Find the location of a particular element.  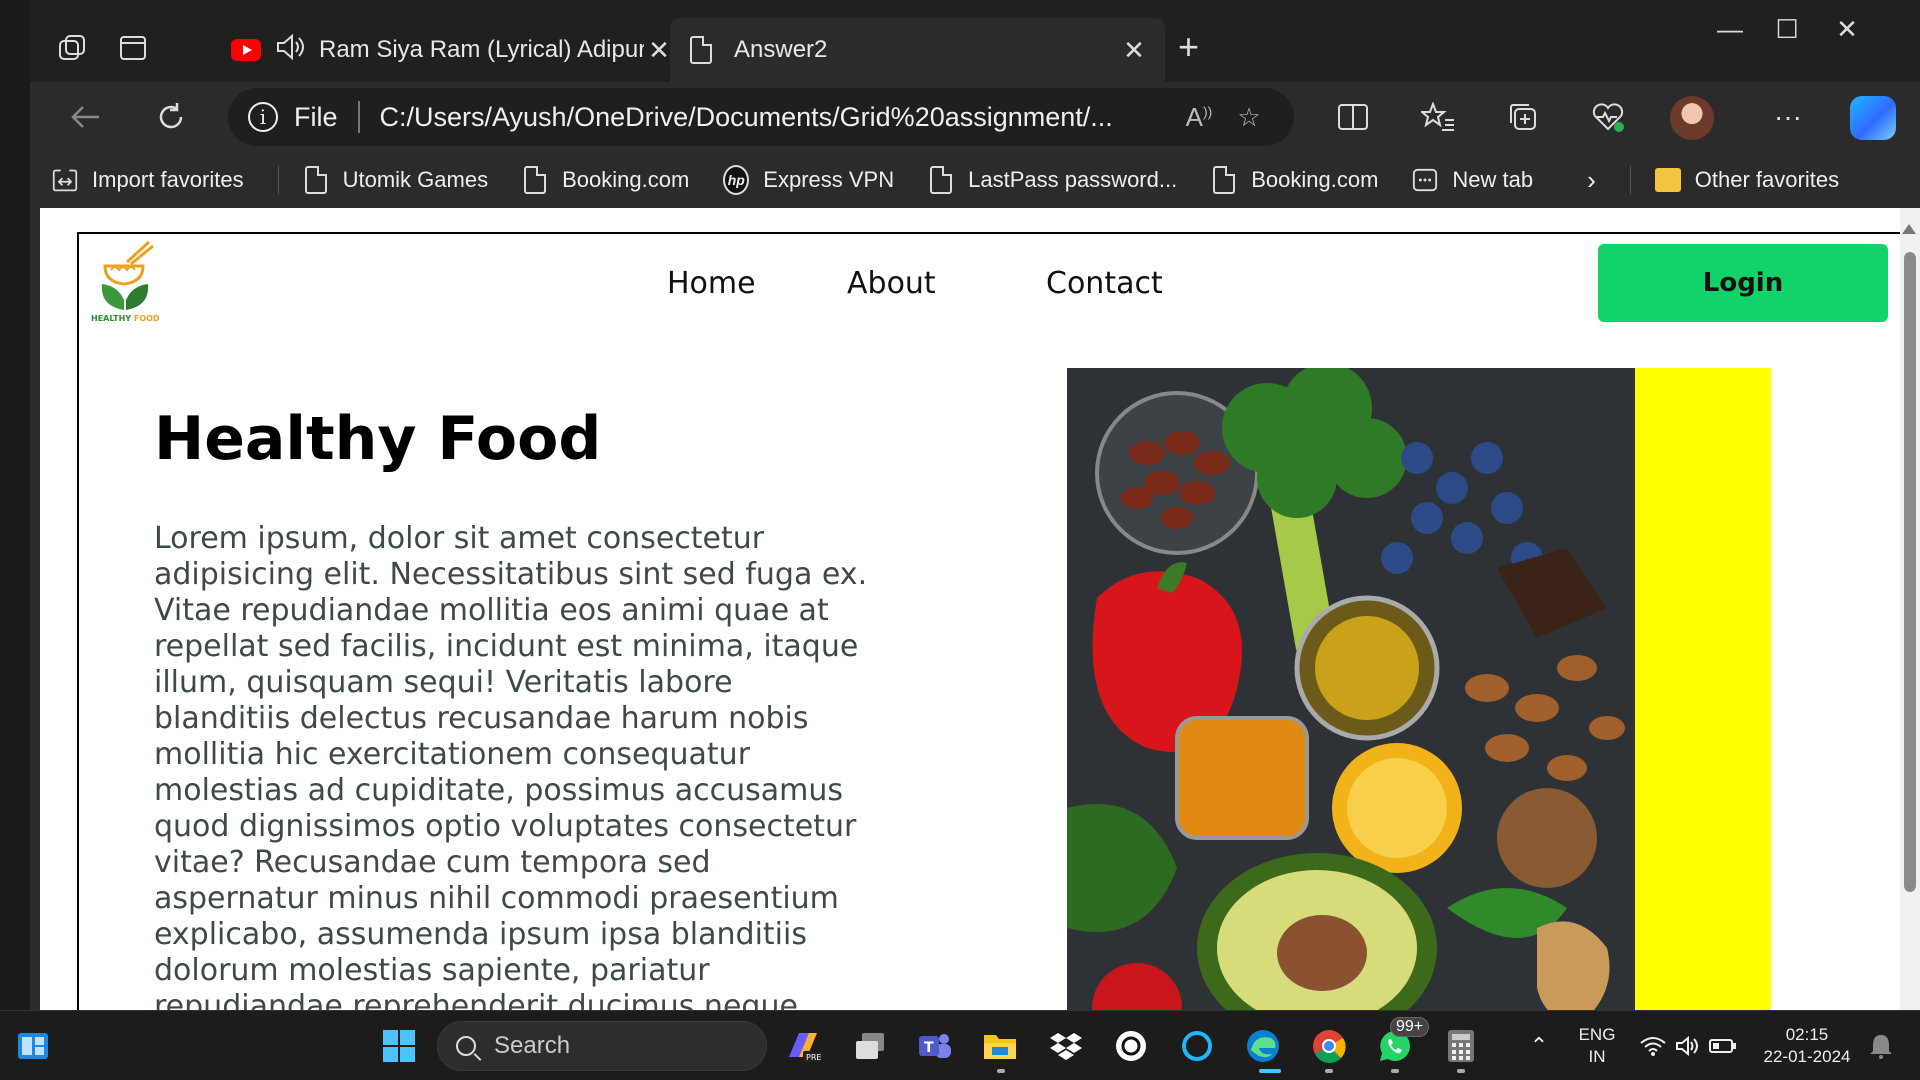

tab-youtube: Ram Siya Ram (Lyrical) Adipurush ✕ is located at coordinates (452, 50).